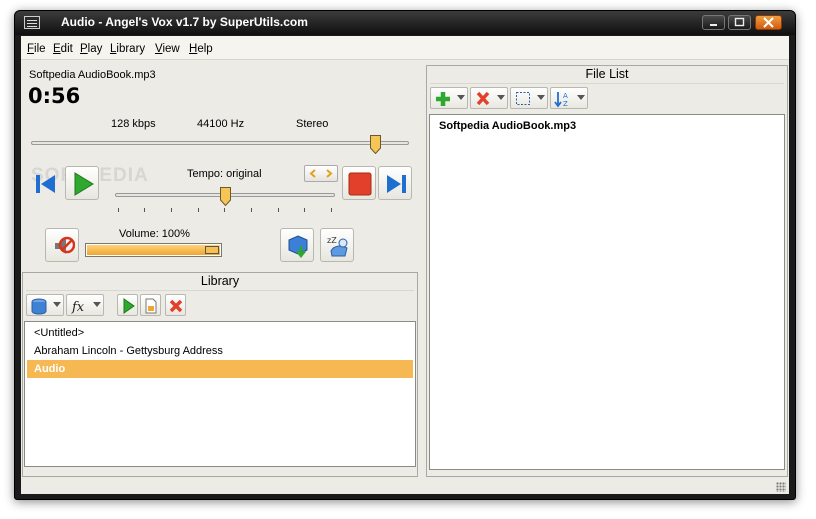 The width and height of the screenshot is (816, 519). I want to click on tempo-ticks, so click(225, 210).